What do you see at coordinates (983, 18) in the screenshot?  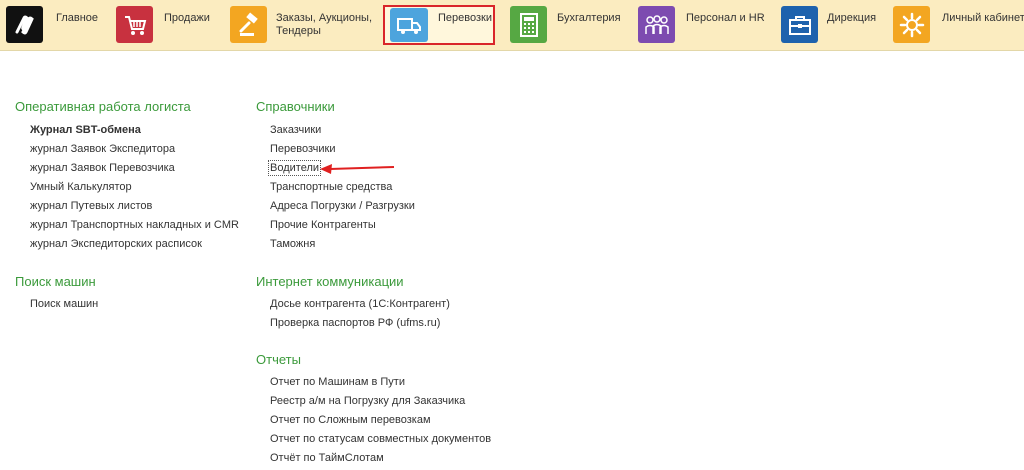 I see `nav-cabinet-label: Личный кабинет` at bounding box center [983, 18].